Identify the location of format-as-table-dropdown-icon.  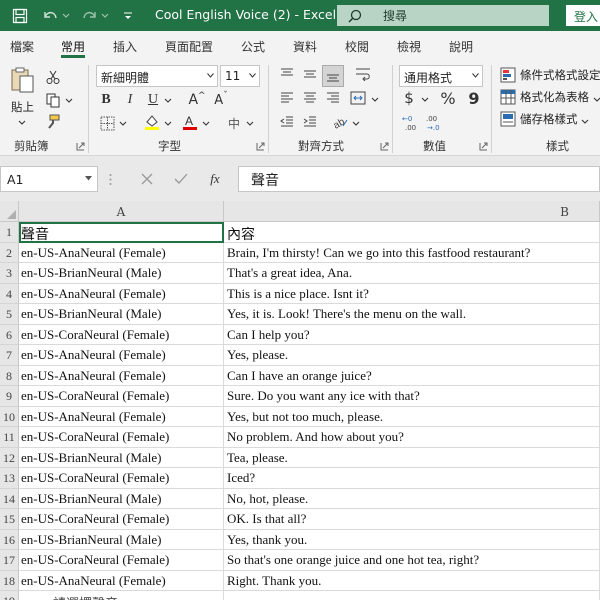
(596, 99).